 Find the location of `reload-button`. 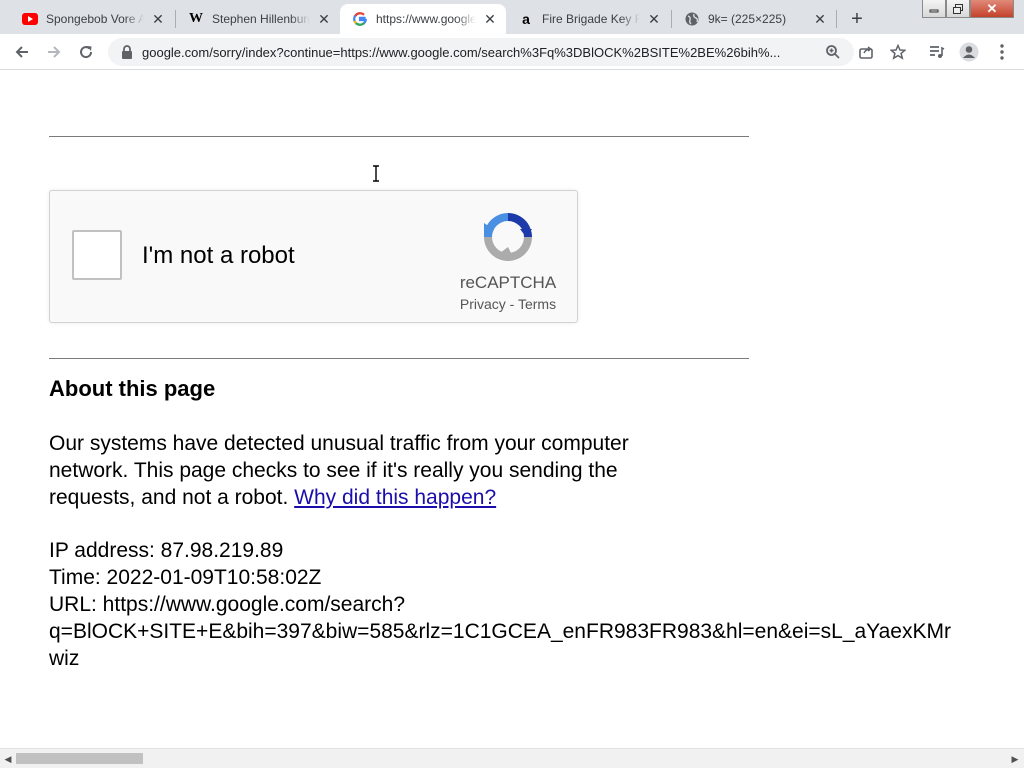

reload-button is located at coordinates (86, 52).